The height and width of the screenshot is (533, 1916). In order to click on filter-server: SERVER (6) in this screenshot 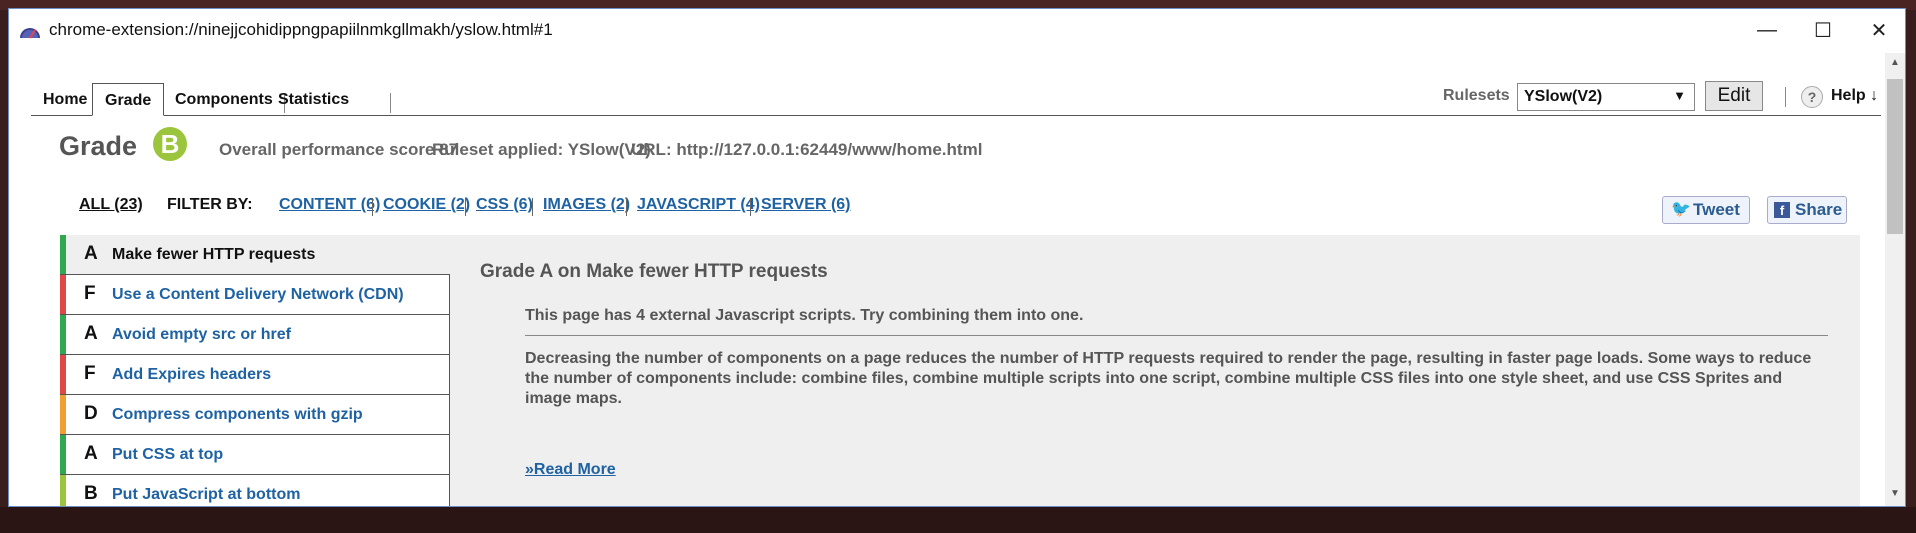, I will do `click(806, 205)`.